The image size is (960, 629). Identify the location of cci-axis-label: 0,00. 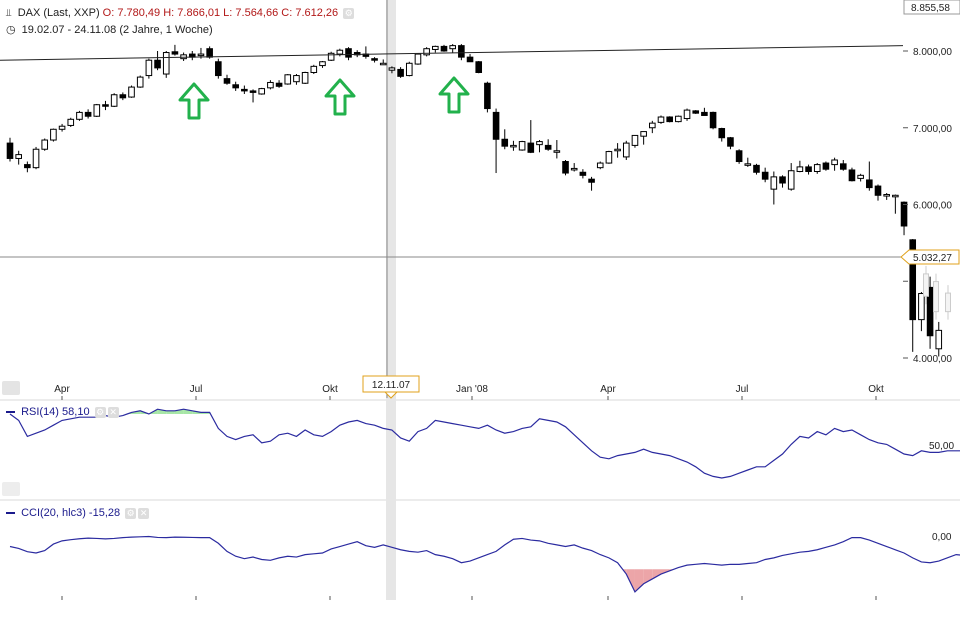
(942, 537).